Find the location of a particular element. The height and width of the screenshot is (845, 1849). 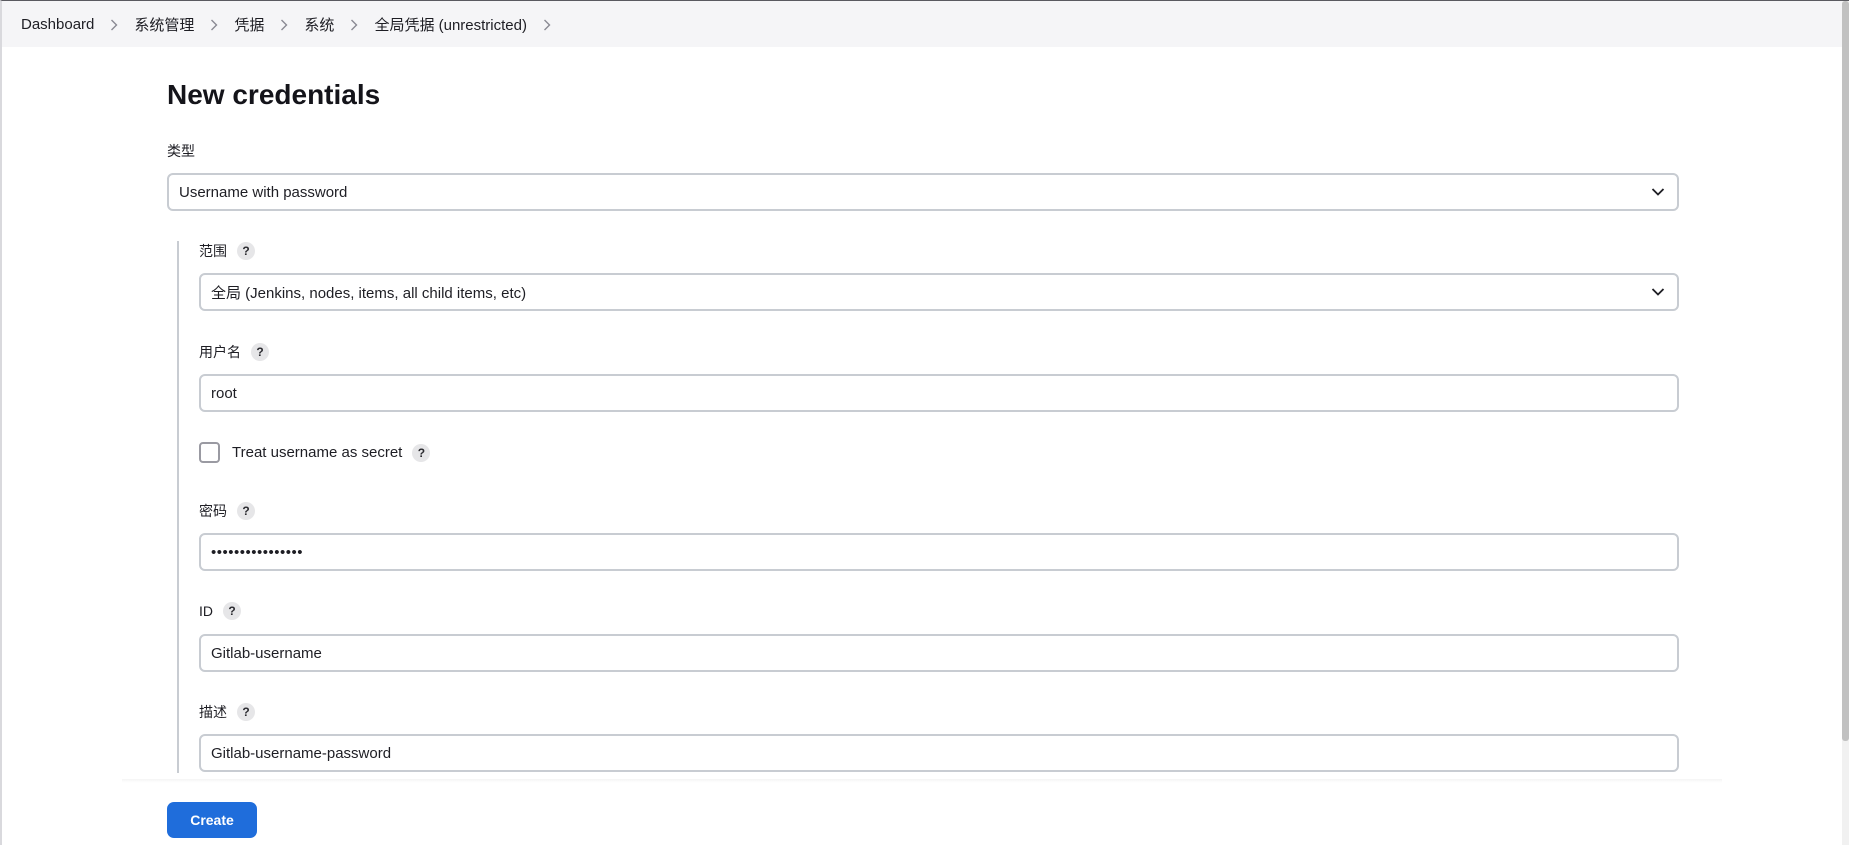

username-input-value: root is located at coordinates (224, 393).